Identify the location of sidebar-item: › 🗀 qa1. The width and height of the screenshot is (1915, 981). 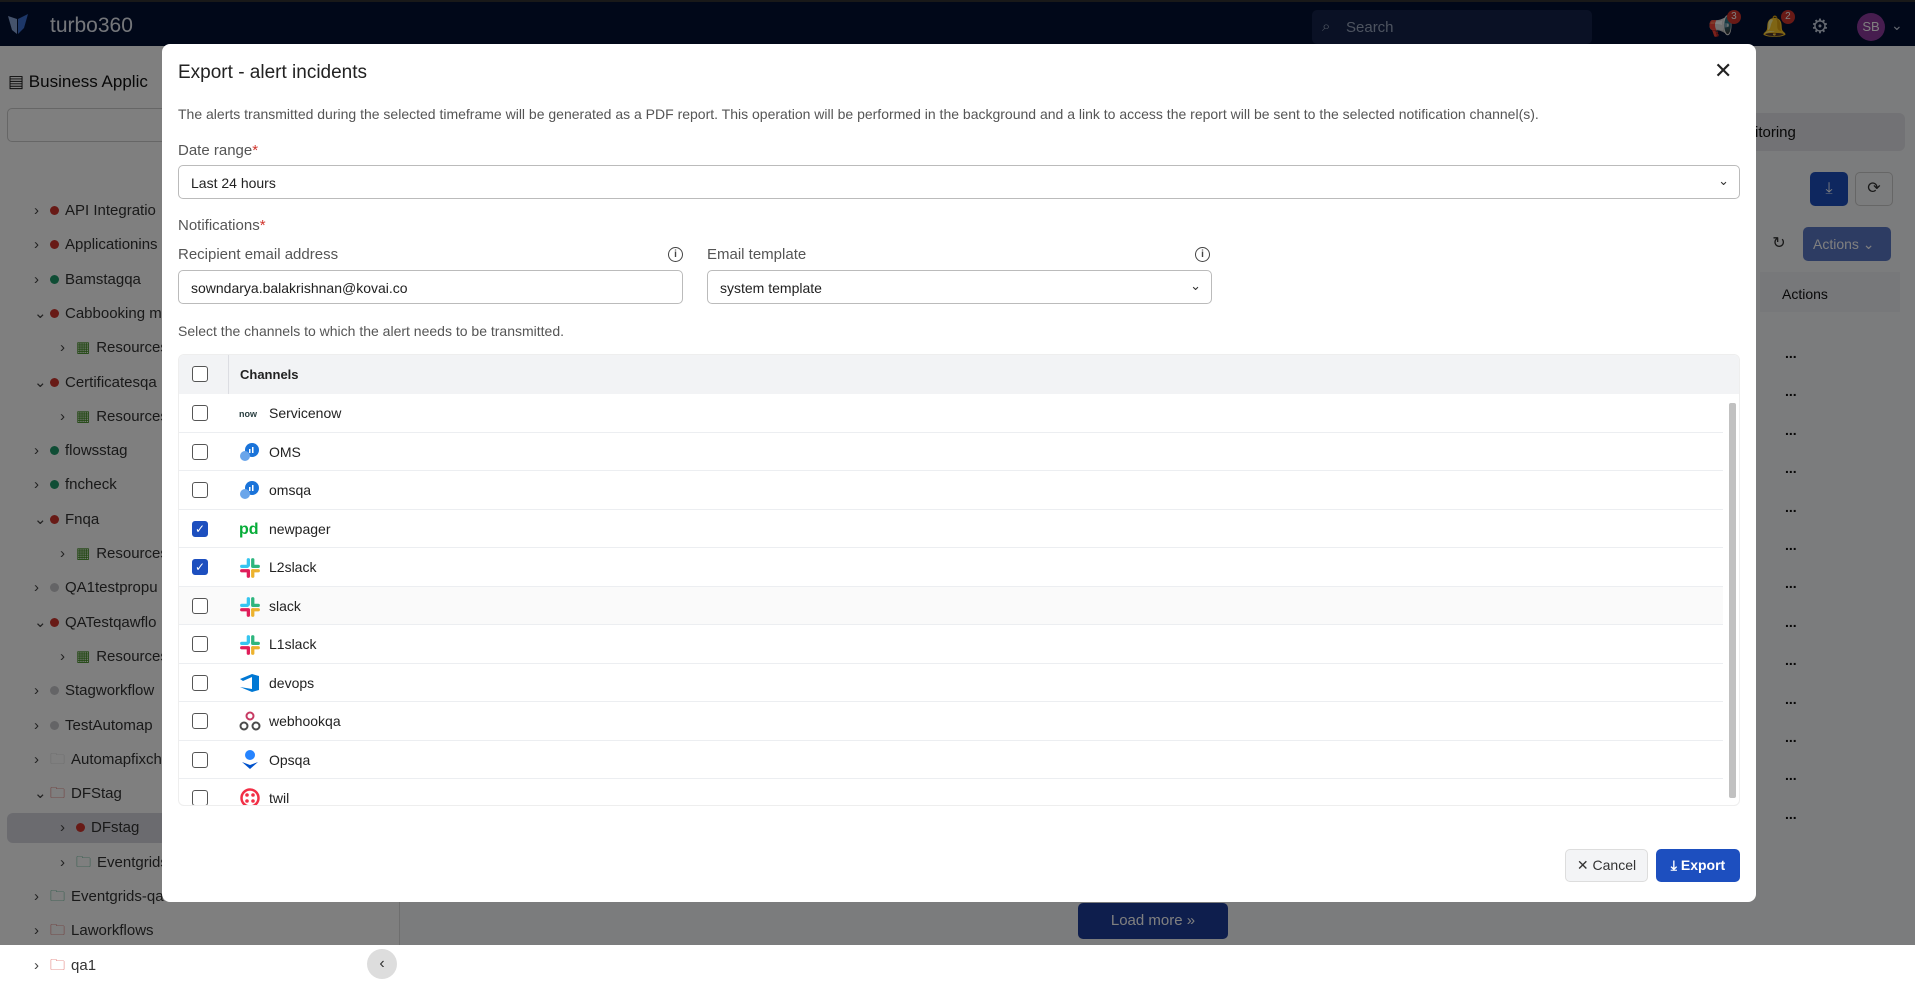
(65, 966).